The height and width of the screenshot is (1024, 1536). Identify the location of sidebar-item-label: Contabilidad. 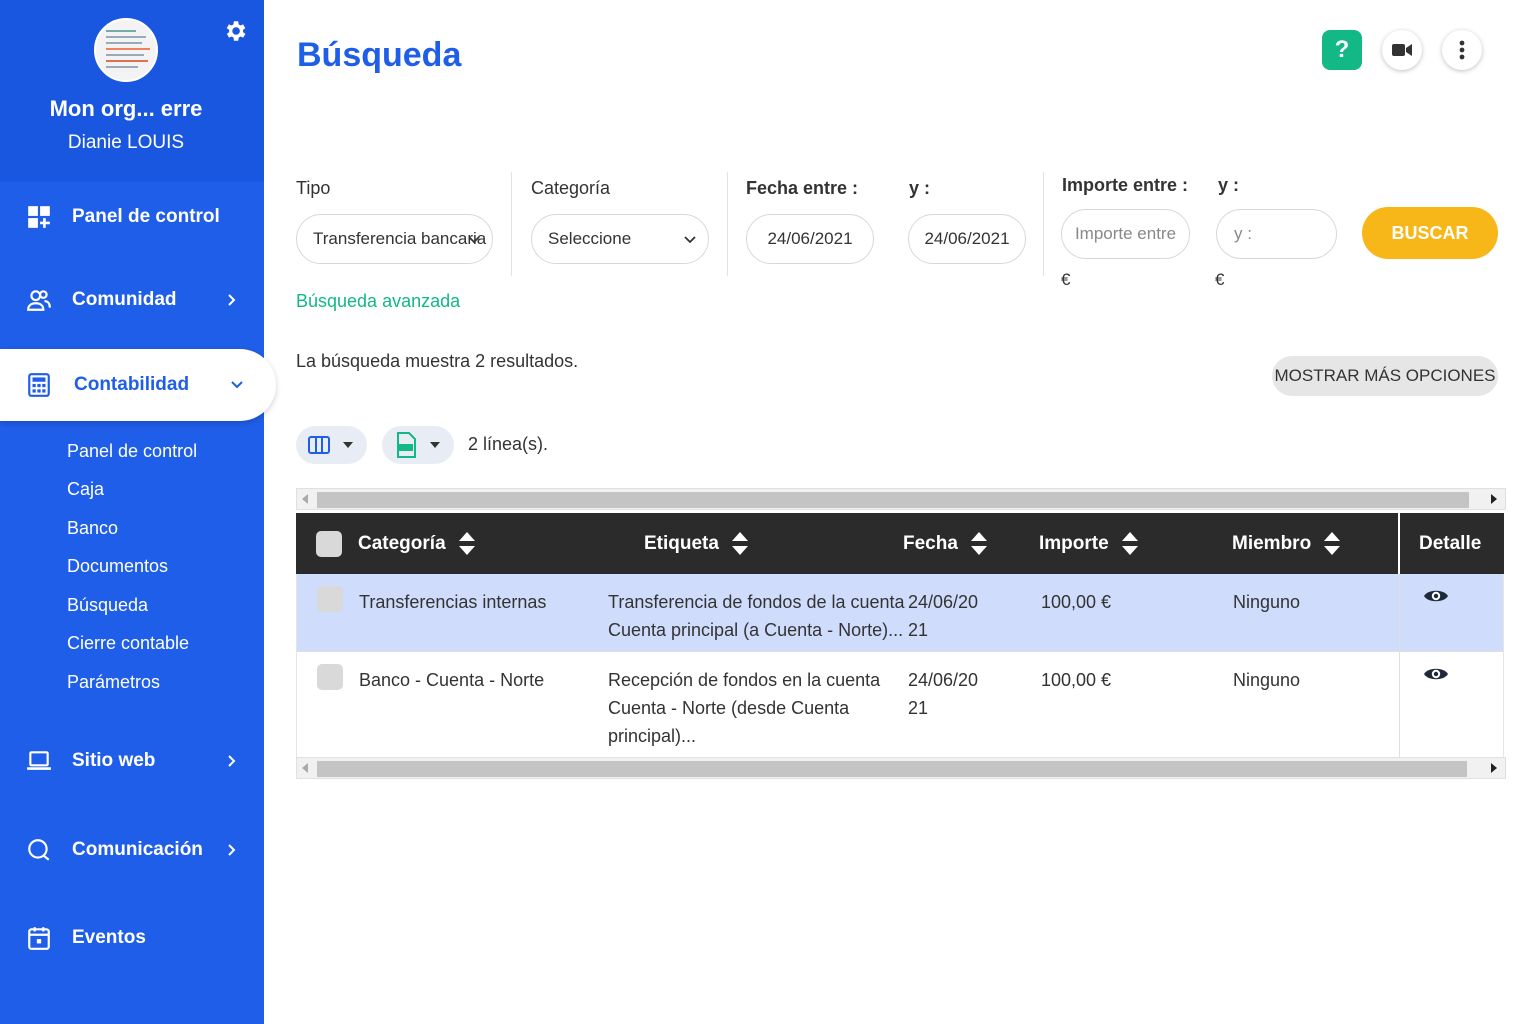
(132, 384).